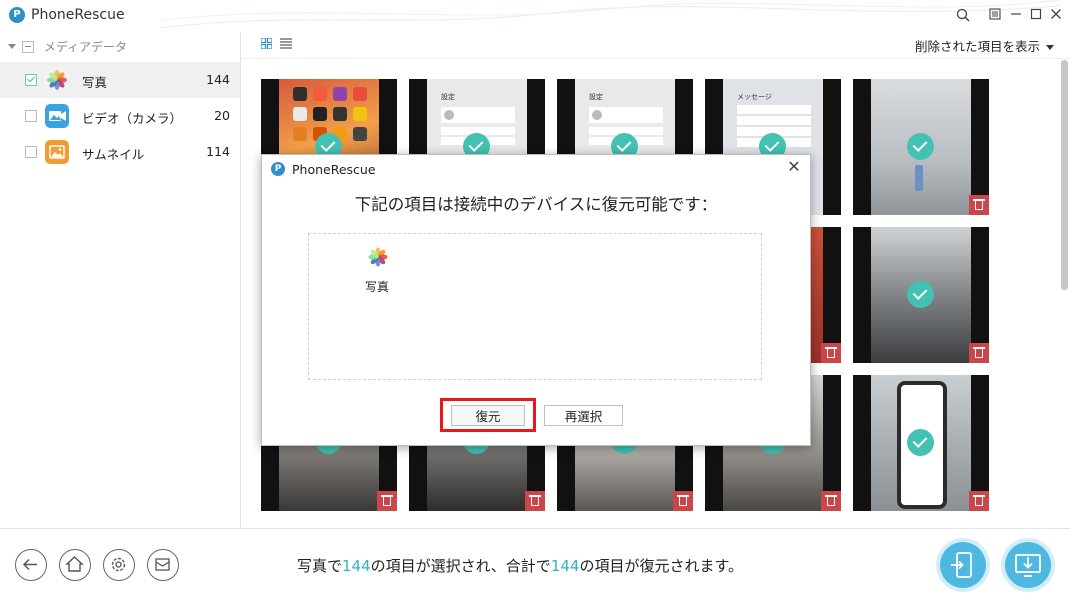  I want to click on video-icon, so click(57, 116).